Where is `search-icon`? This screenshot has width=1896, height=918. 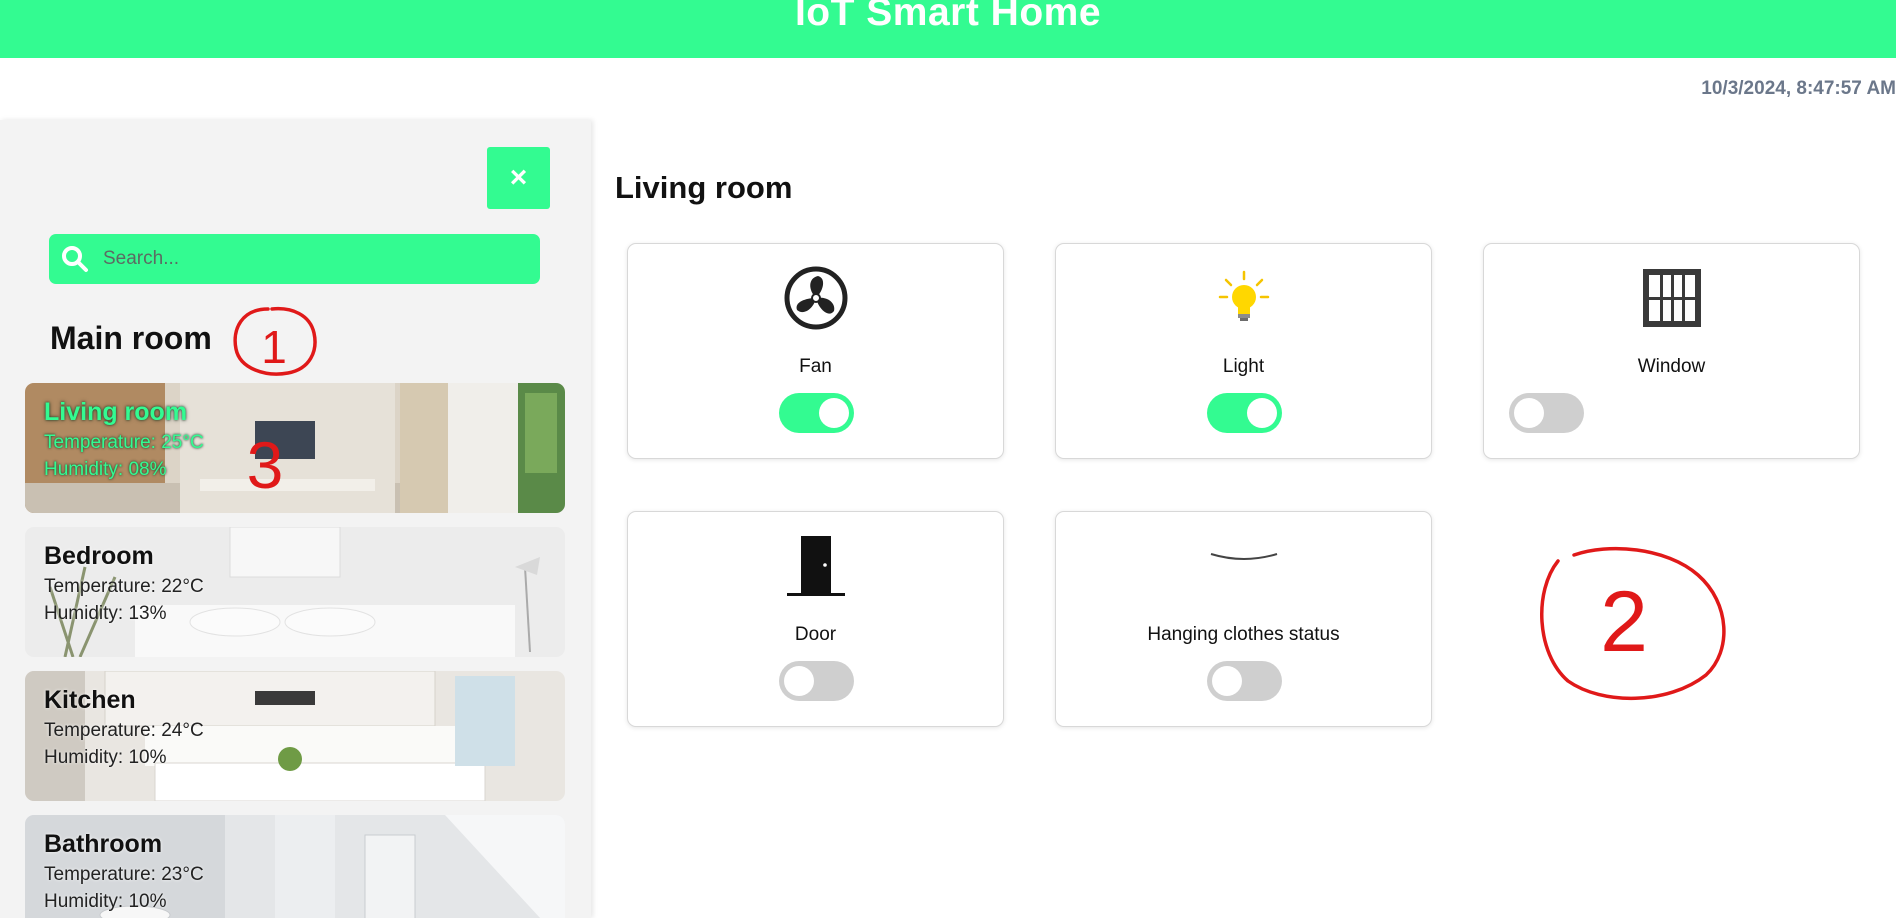
search-icon is located at coordinates (75, 259).